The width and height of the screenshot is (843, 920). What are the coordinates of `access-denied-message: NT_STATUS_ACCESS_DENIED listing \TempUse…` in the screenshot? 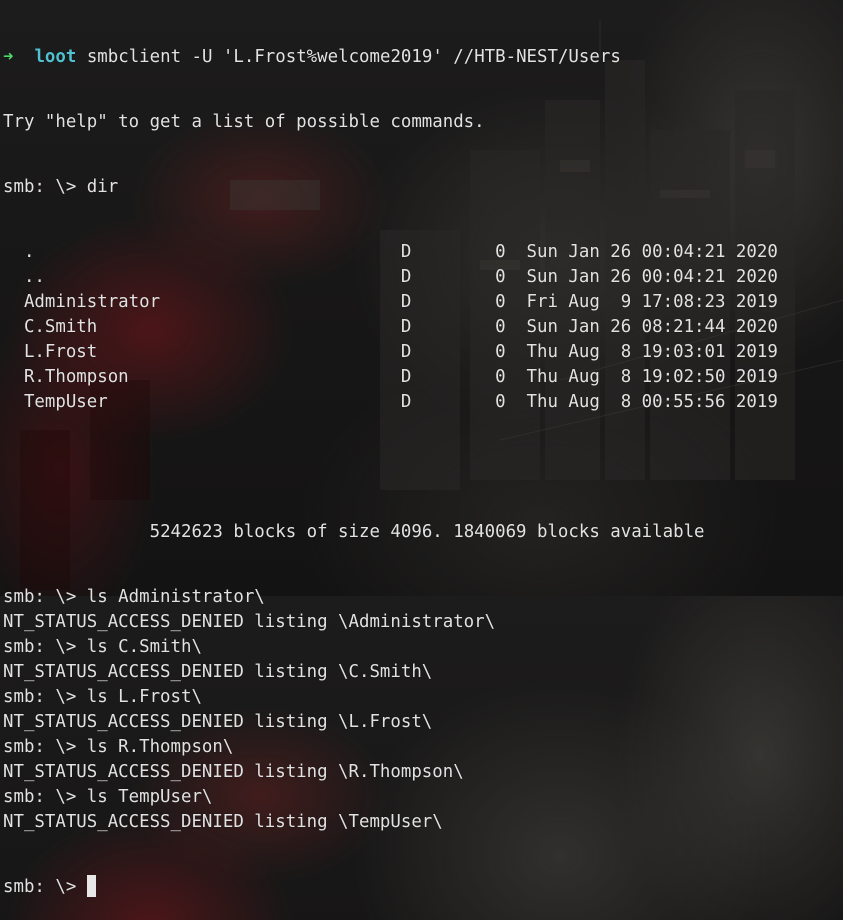 It's located at (223, 822).